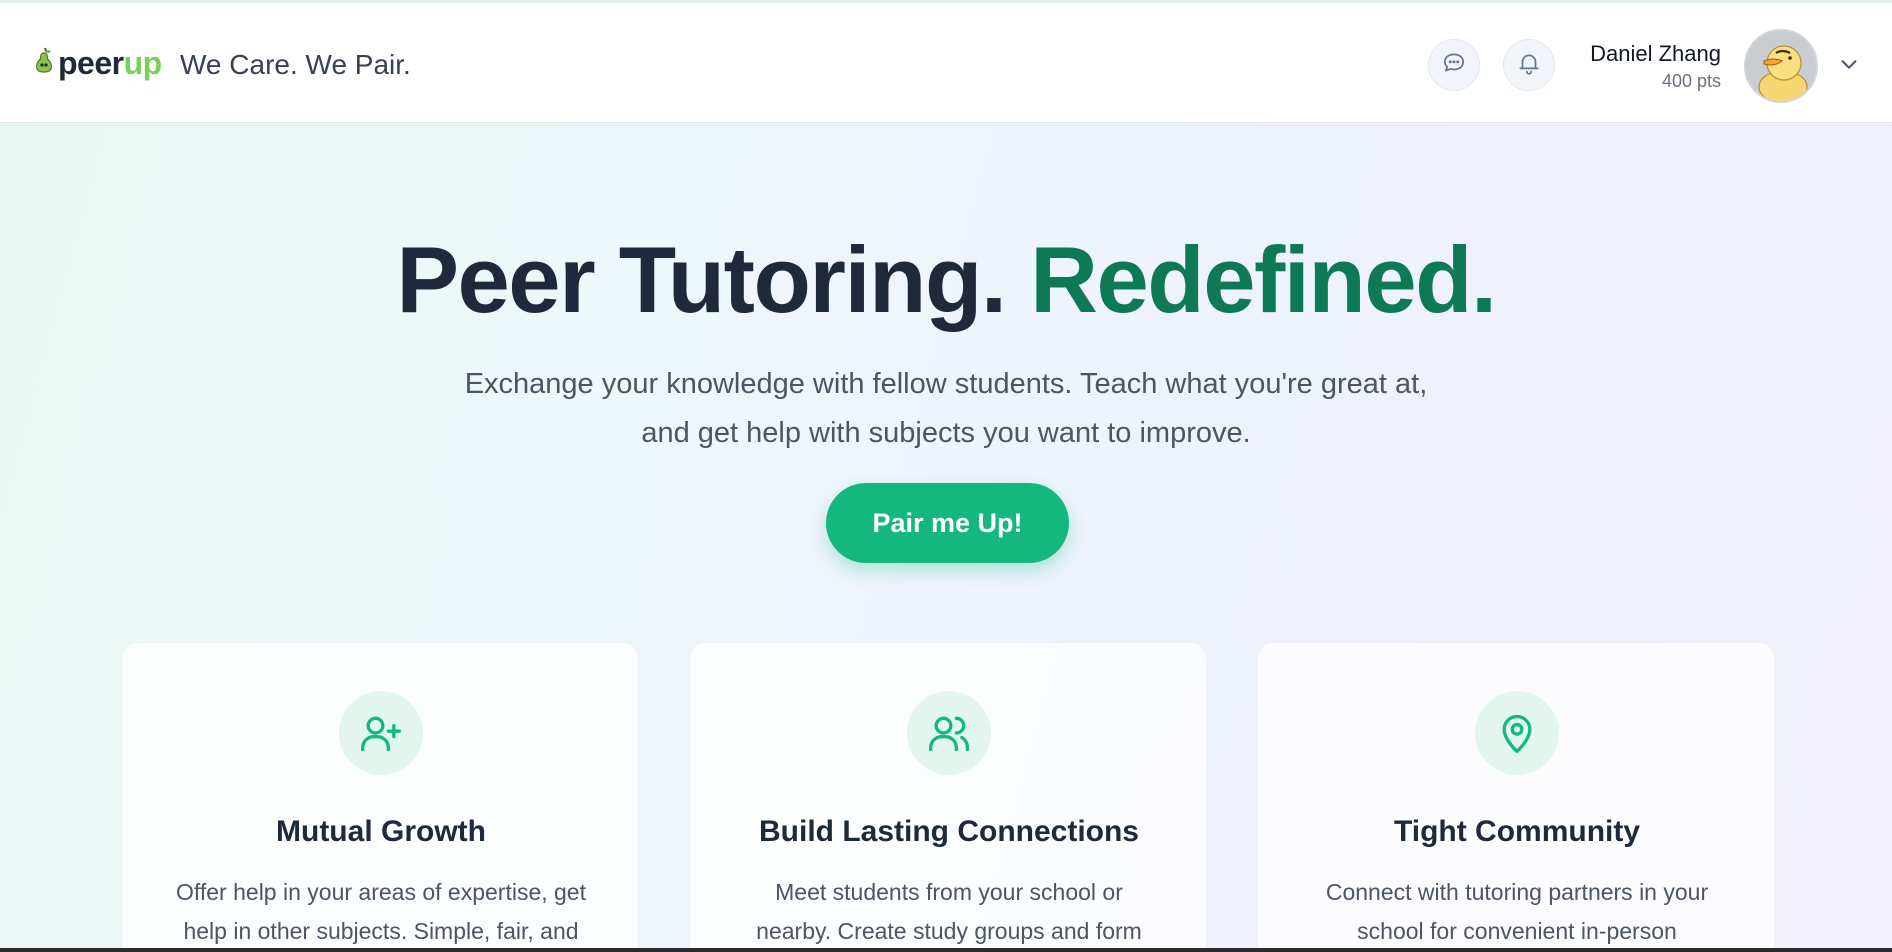 The height and width of the screenshot is (952, 1892). Describe the element at coordinates (1263, 279) in the screenshot. I see `headline-accent: Redefined.` at that location.